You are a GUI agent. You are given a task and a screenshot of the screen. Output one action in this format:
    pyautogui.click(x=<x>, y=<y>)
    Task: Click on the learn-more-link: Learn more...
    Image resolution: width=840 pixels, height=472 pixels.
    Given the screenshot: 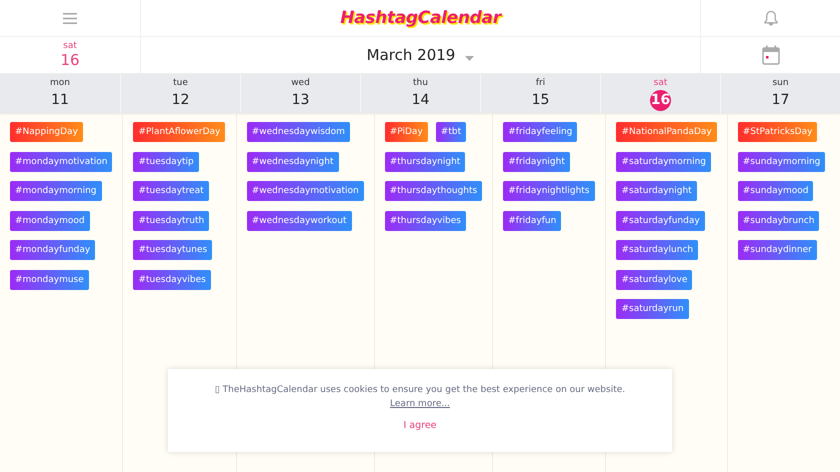 What is the action you would take?
    pyautogui.click(x=420, y=404)
    